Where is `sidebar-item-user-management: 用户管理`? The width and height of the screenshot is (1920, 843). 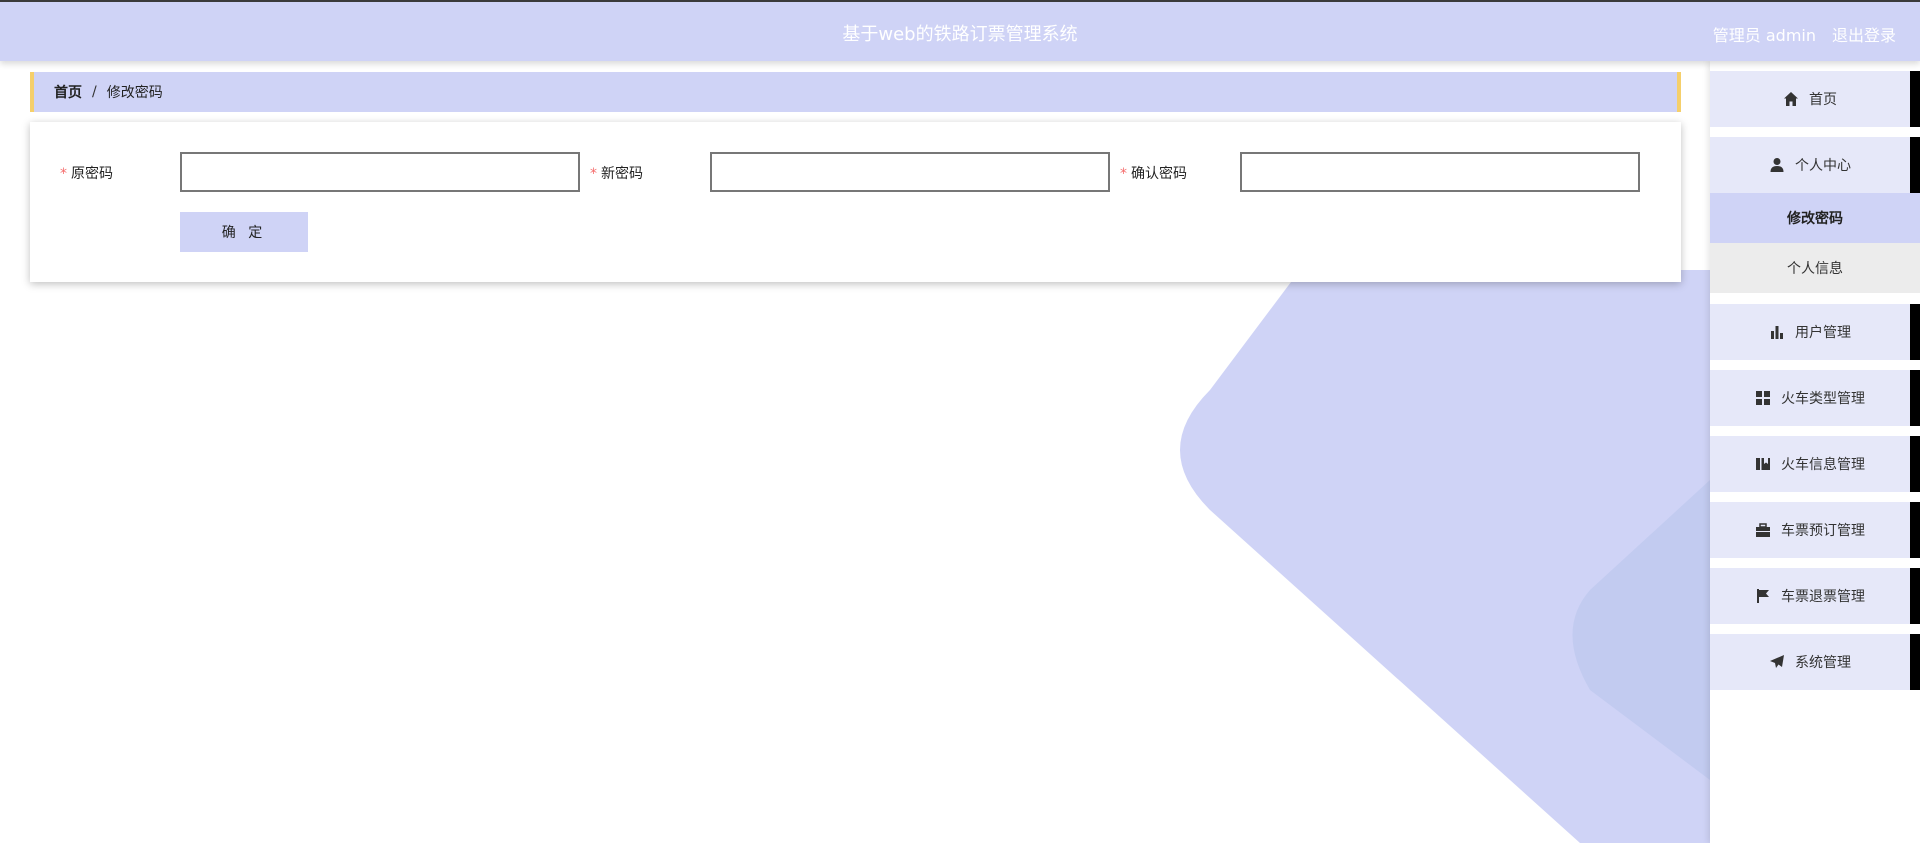 sidebar-item-user-management: 用户管理 is located at coordinates (1815, 332).